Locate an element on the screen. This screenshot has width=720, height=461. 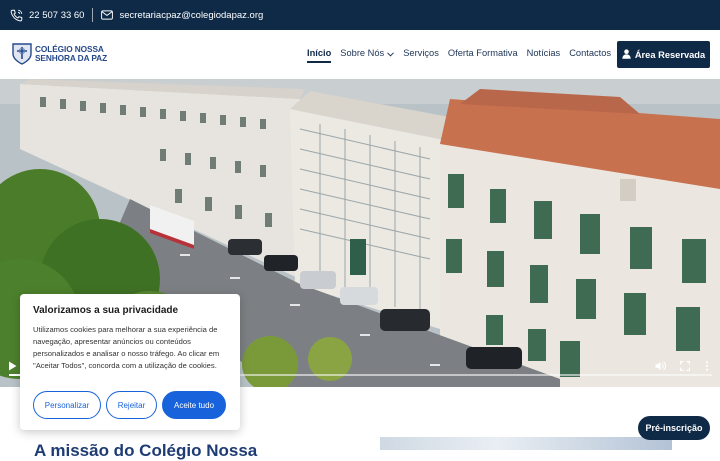
email-contact: secretariacpaz@colegiodapaz.org is located at coordinates (182, 15).